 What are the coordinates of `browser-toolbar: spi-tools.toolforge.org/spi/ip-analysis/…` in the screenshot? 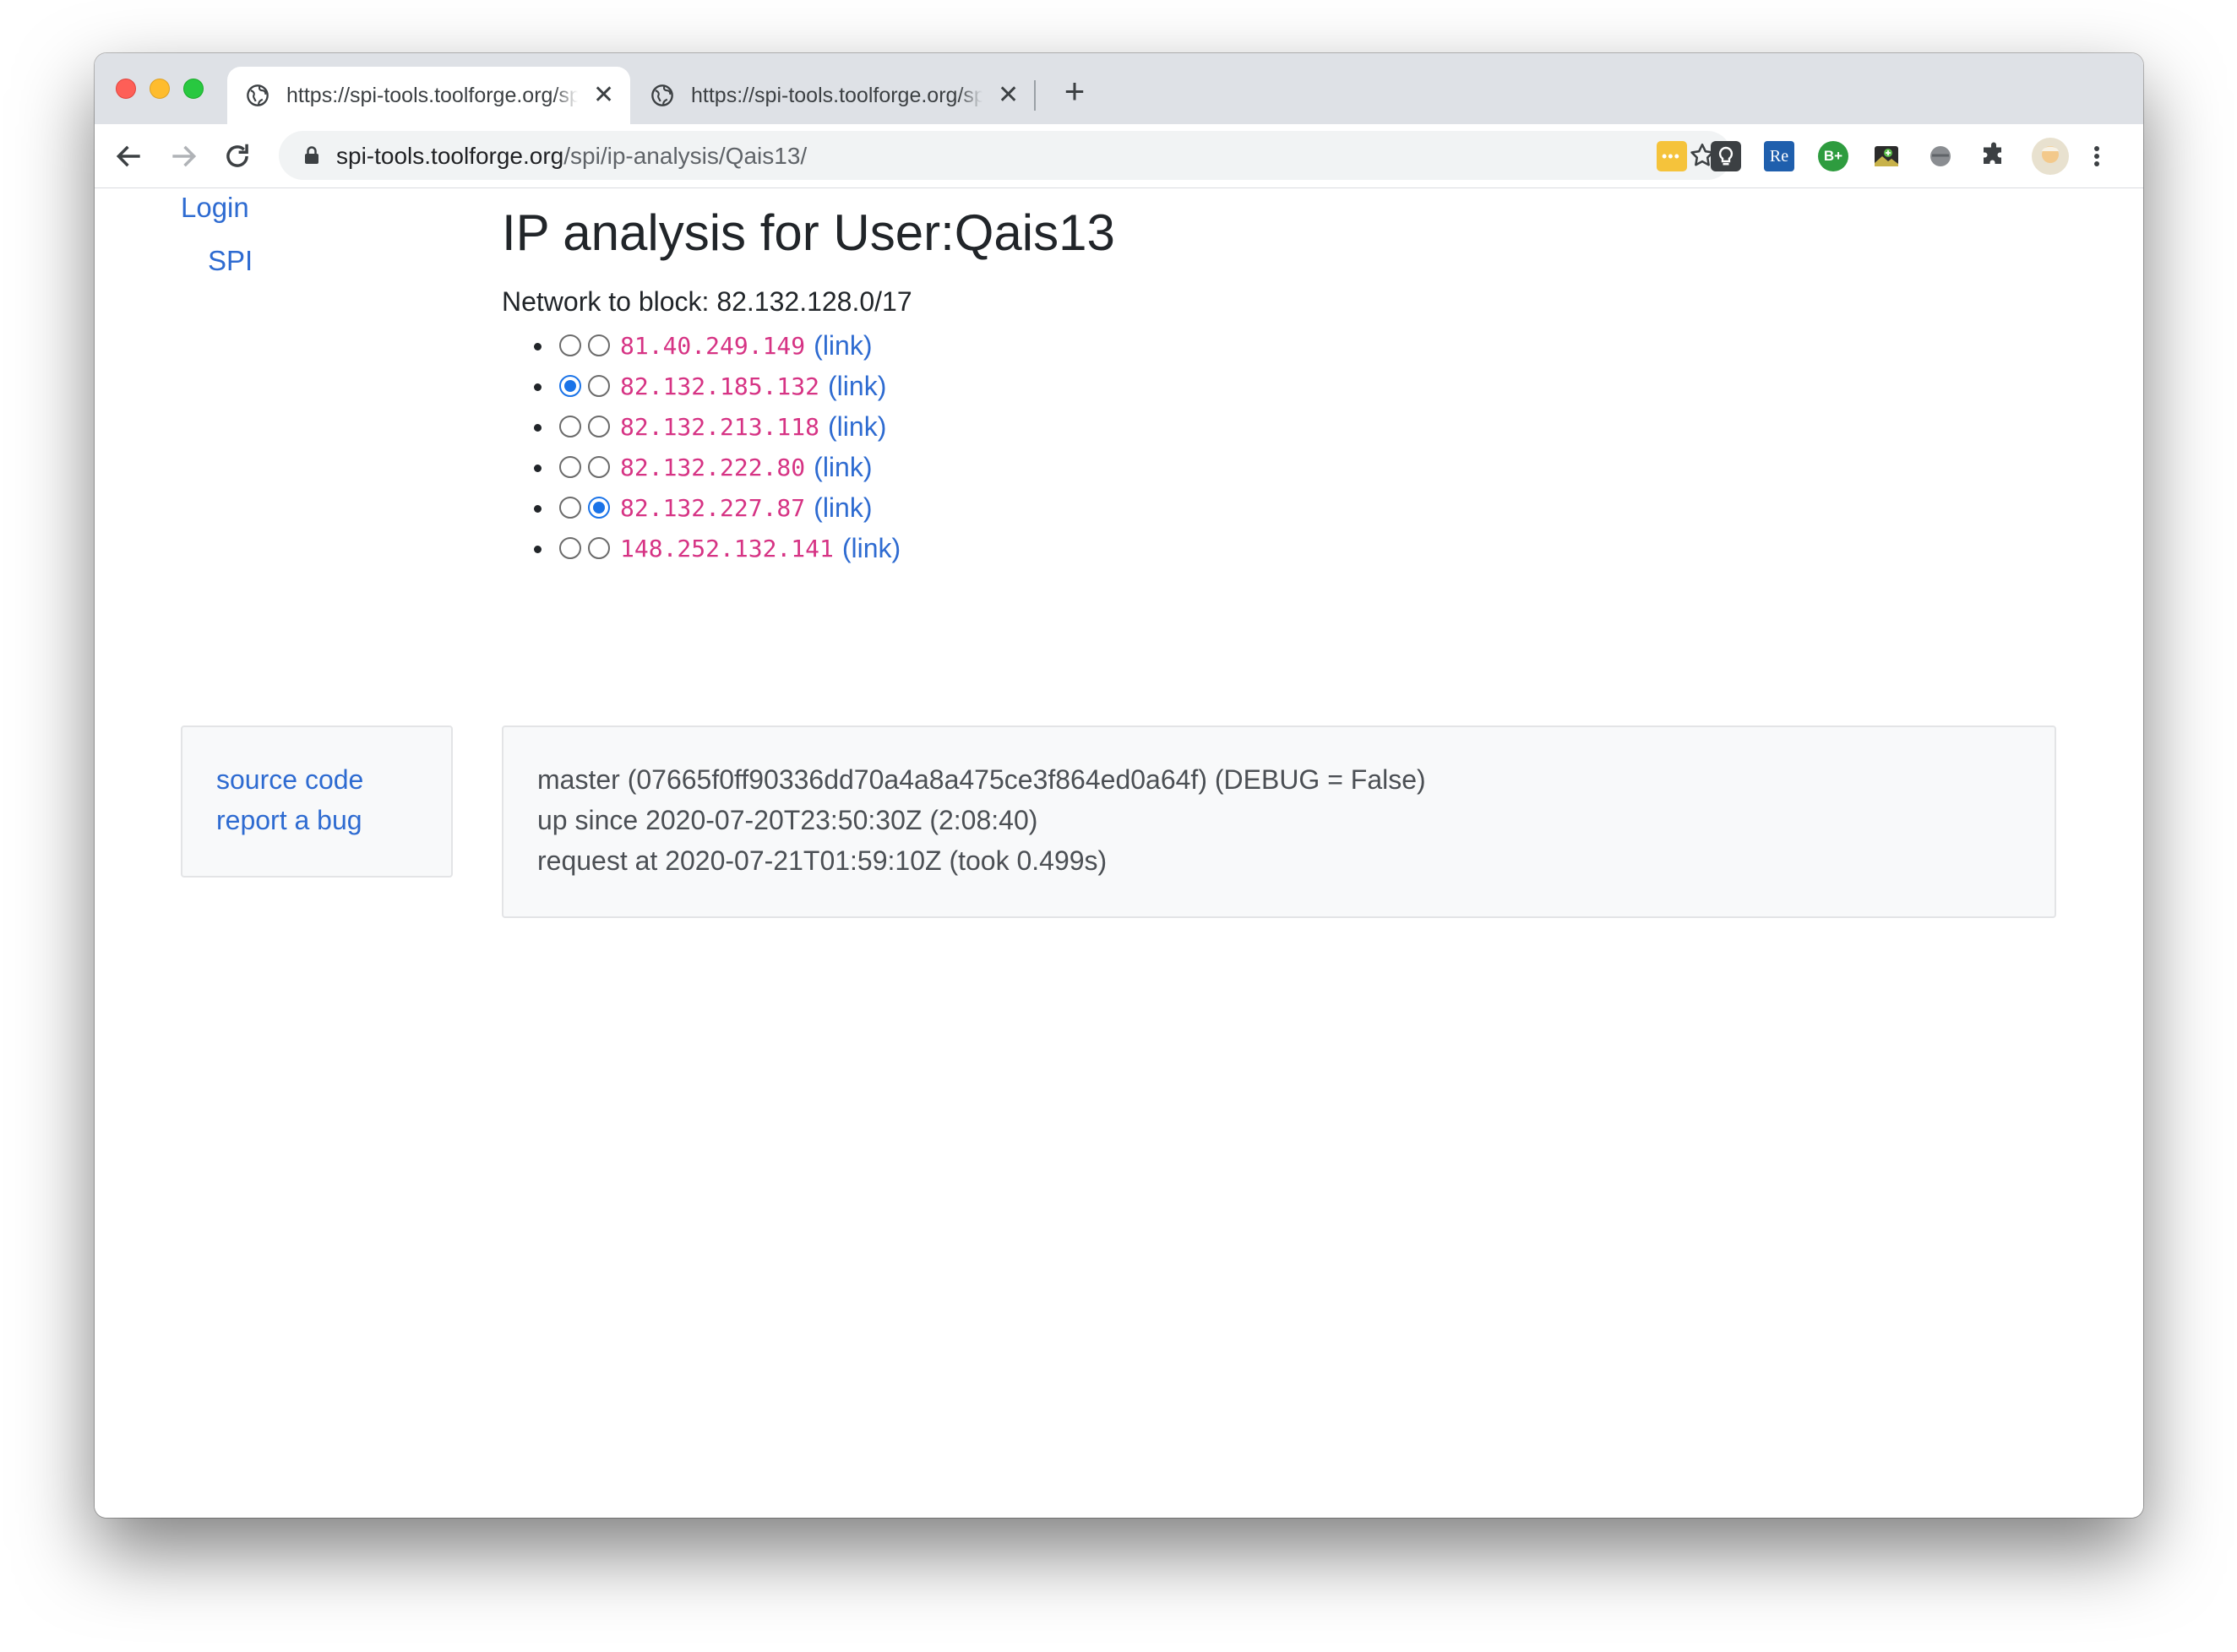 It's located at (1119, 156).